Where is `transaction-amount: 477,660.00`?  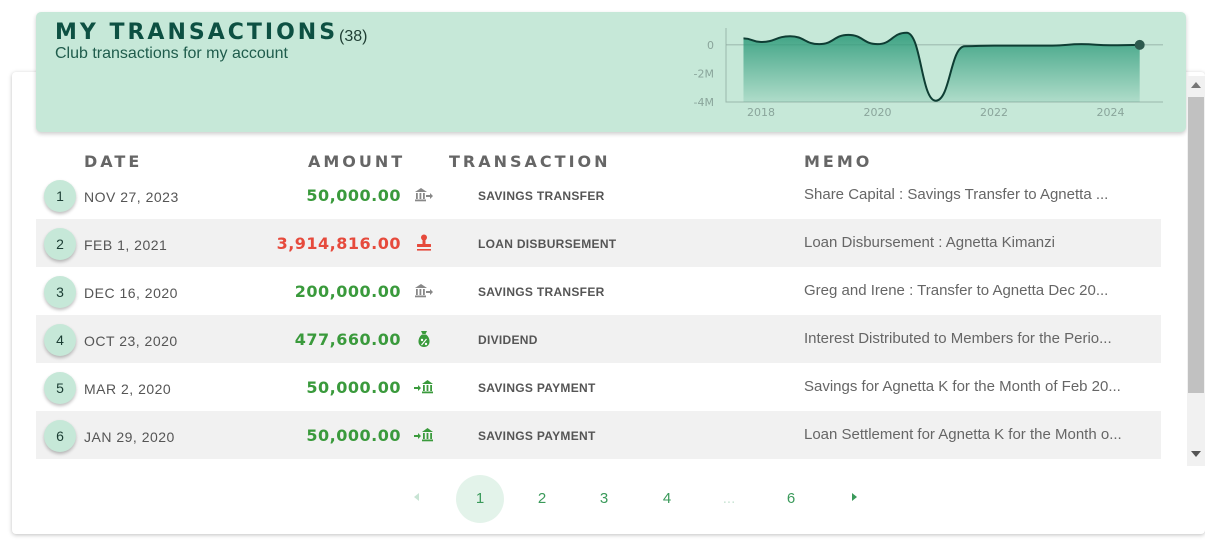
transaction-amount: 477,660.00 is located at coordinates (347, 339).